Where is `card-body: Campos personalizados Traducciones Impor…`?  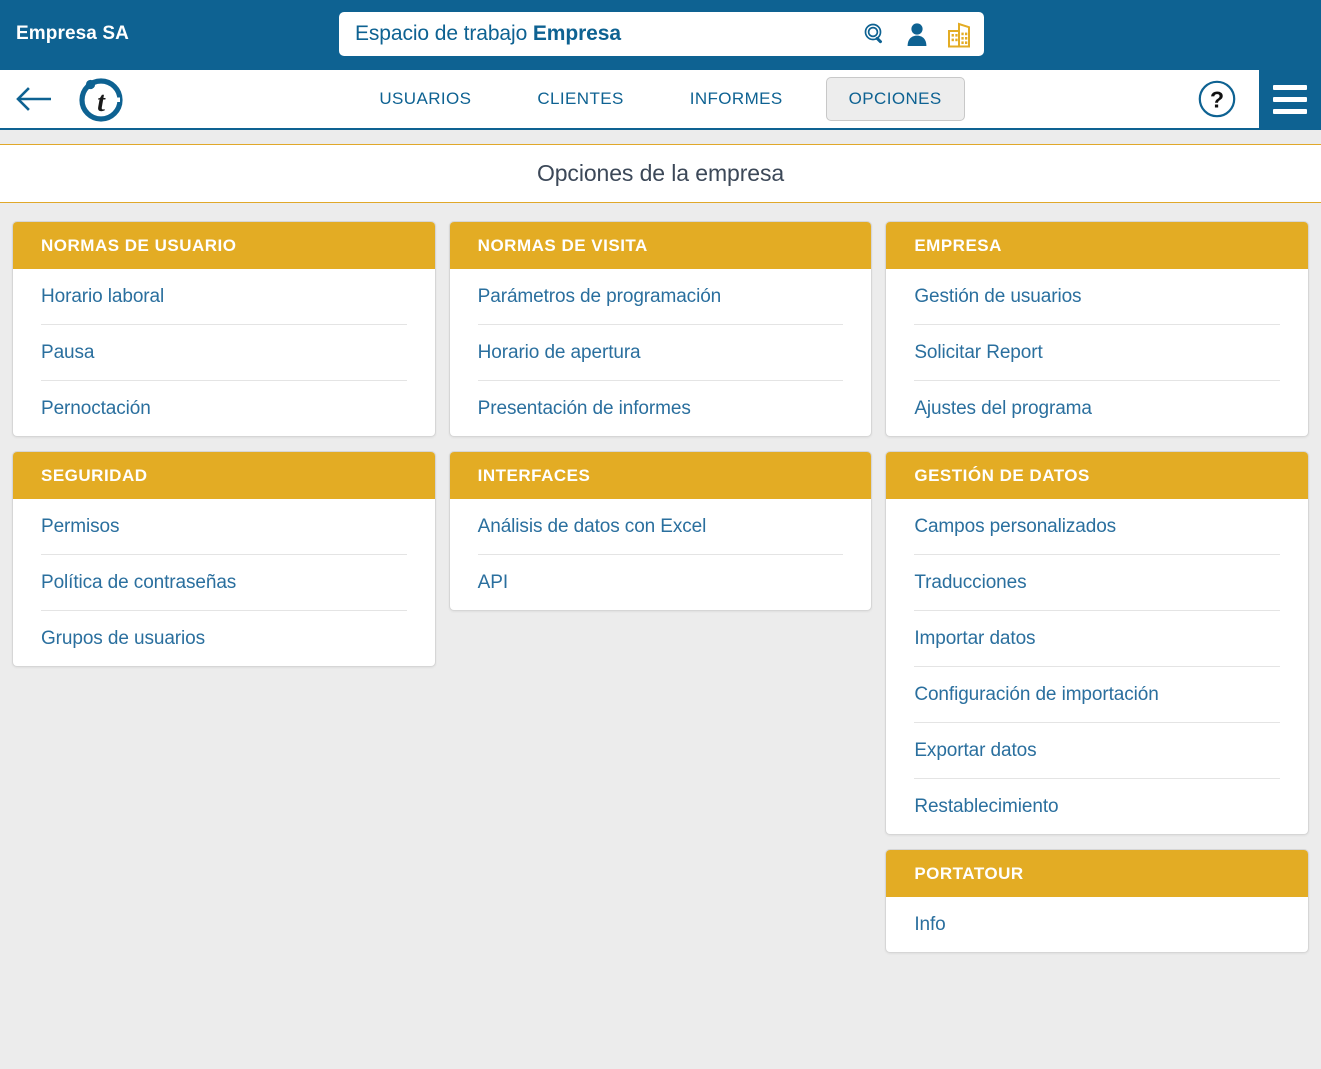
card-body: Campos personalizados Traducciones Impor… is located at coordinates (1097, 666).